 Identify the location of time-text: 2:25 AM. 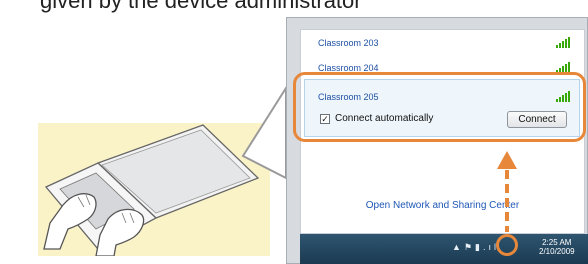
(557, 242).